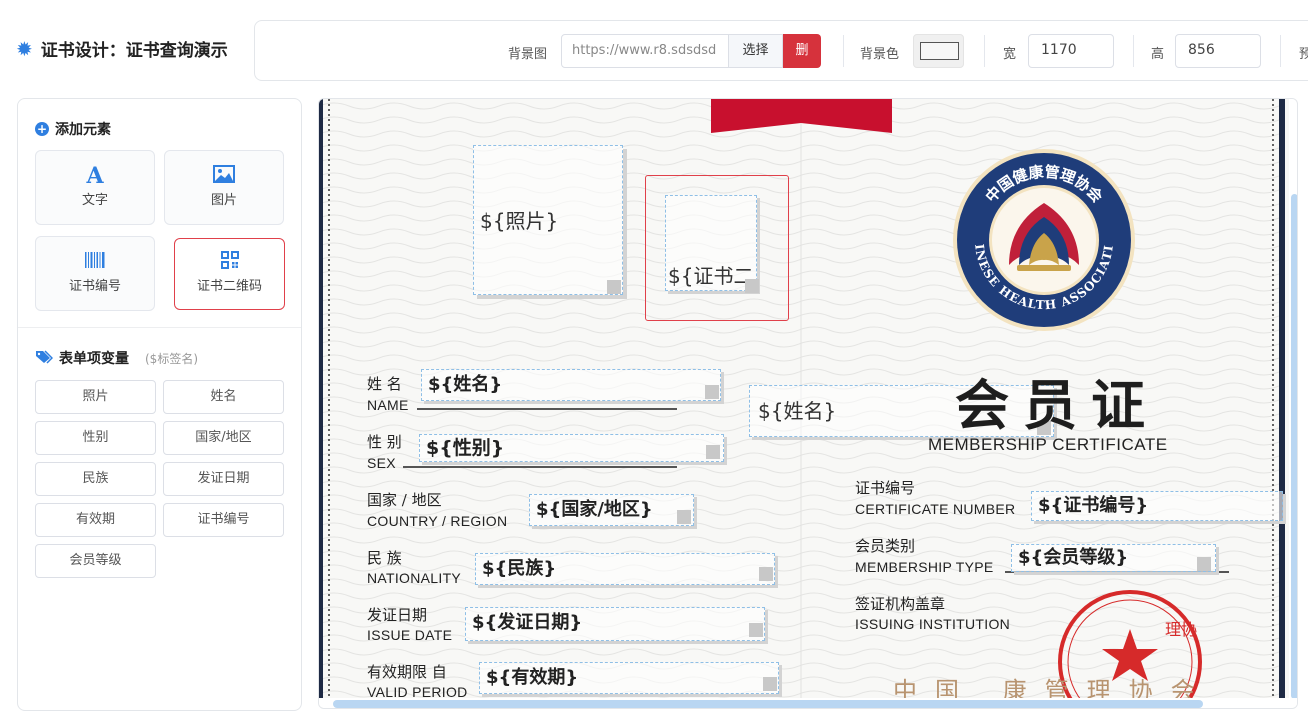  I want to click on var-button-name: 姓名, so click(223, 397).